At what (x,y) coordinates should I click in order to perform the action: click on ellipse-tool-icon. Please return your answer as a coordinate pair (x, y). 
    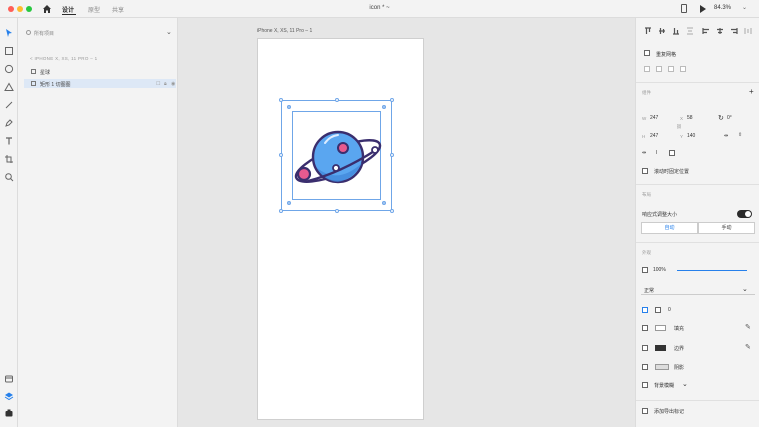
    Looking at the image, I should click on (9, 69).